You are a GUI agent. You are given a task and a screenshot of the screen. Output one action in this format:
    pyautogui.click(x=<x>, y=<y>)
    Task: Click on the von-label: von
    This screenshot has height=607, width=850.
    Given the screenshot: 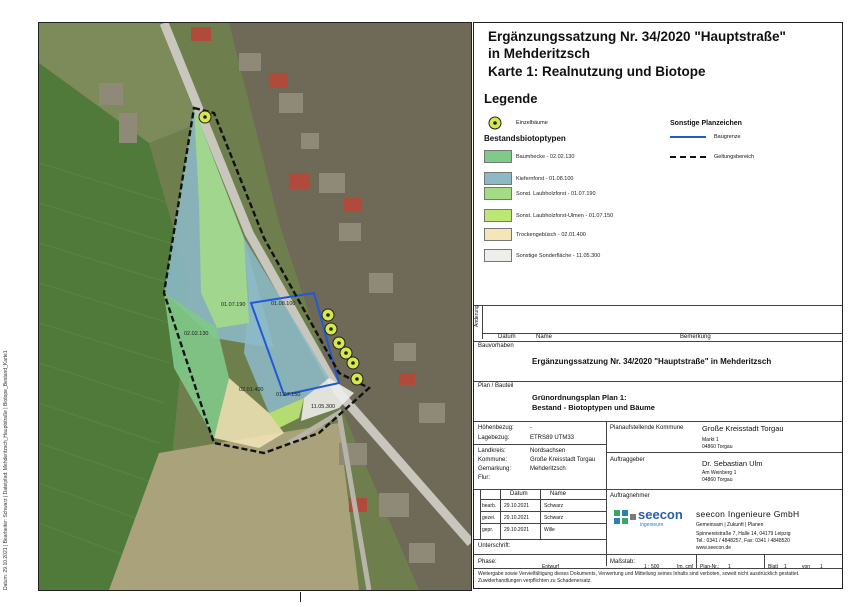 What is the action you would take?
    pyautogui.click(x=806, y=567)
    